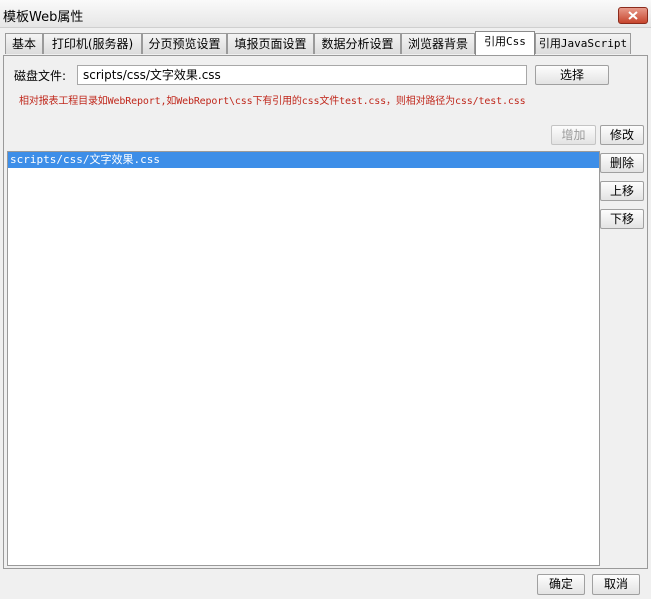 The height and width of the screenshot is (599, 651). What do you see at coordinates (622, 191) in the screenshot?
I see `move-up-button: 上移` at bounding box center [622, 191].